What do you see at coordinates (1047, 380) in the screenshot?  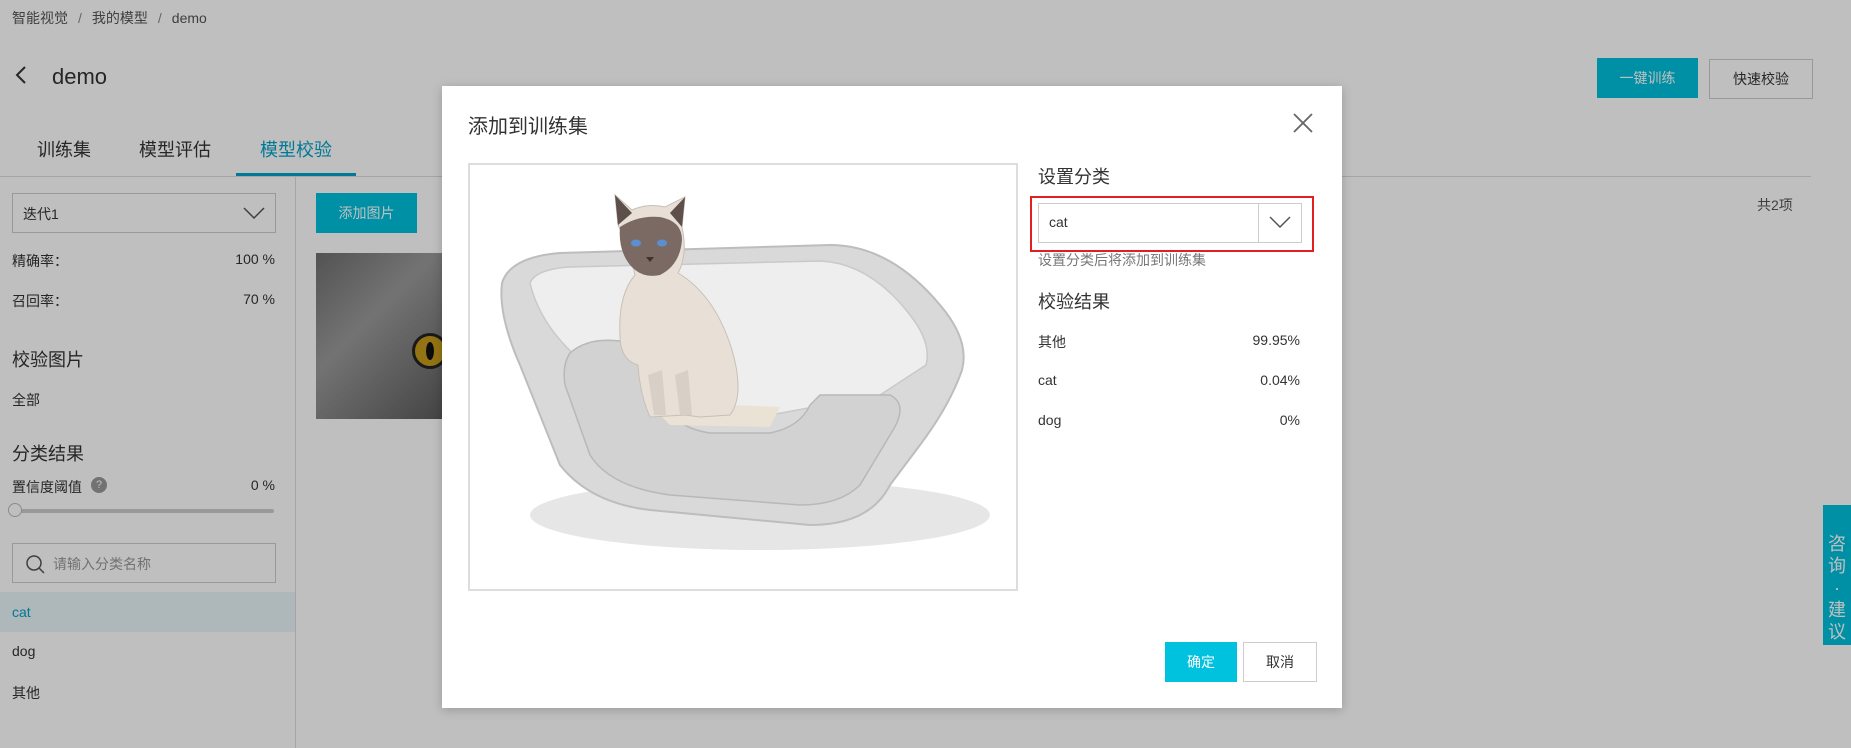 I see `result-label-cat: cat` at bounding box center [1047, 380].